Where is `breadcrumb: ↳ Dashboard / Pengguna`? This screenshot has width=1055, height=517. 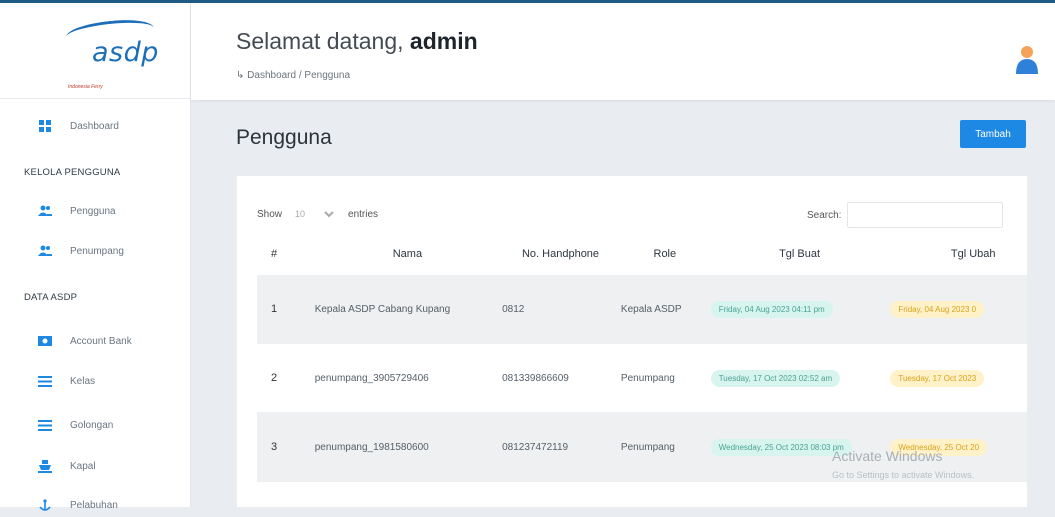
breadcrumb: ↳ Dashboard / Pengguna is located at coordinates (293, 75).